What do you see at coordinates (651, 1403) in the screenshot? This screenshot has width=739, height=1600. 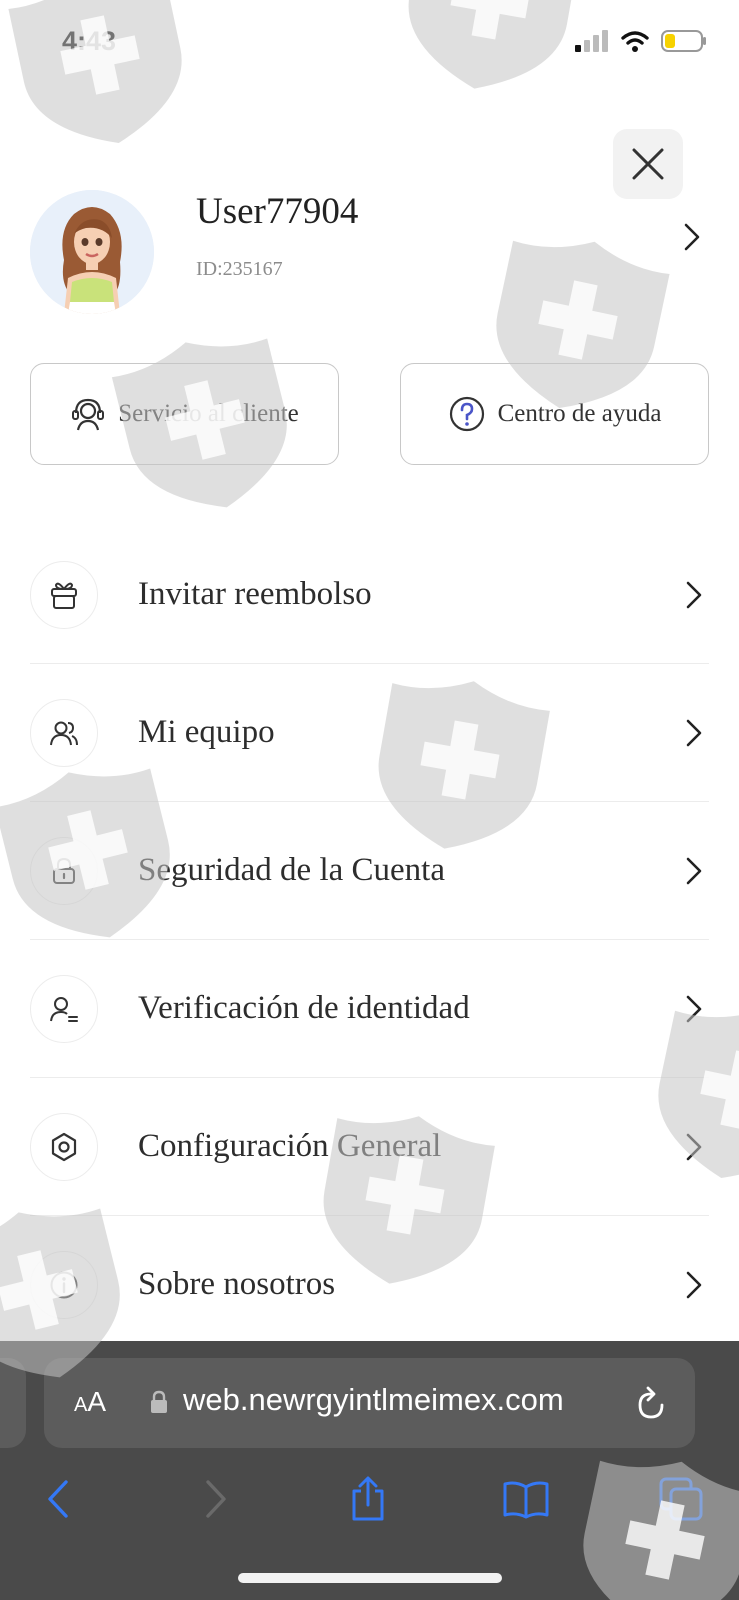 I see `reload-icon` at bounding box center [651, 1403].